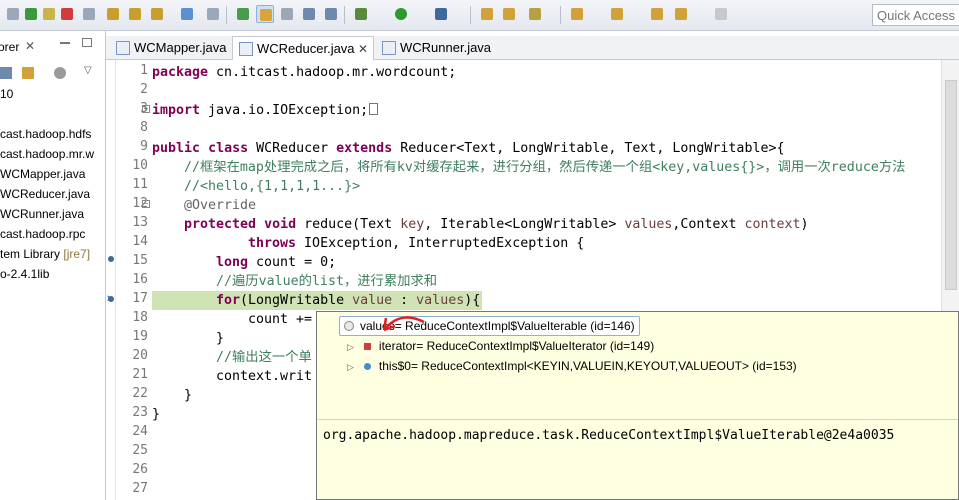  I want to click on code-line: long count = 0;, so click(276, 262).